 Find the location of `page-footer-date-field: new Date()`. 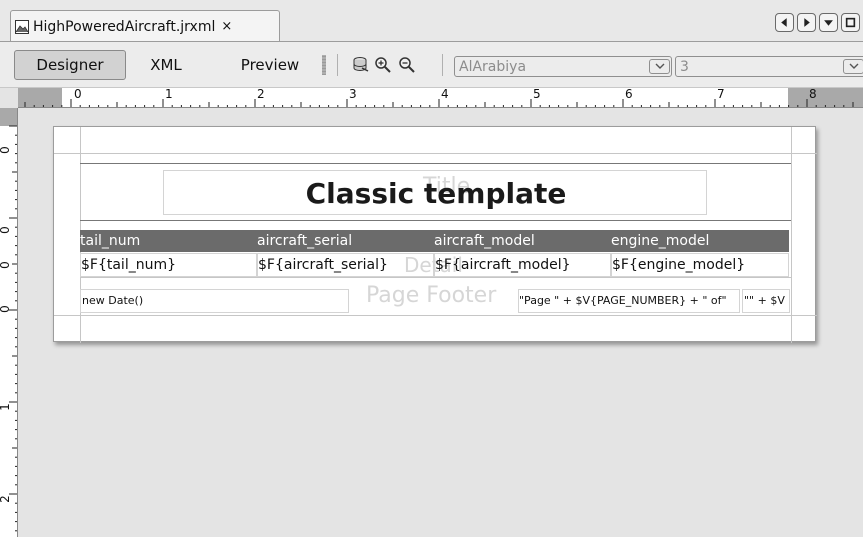

page-footer-date-field: new Date() is located at coordinates (214, 301).